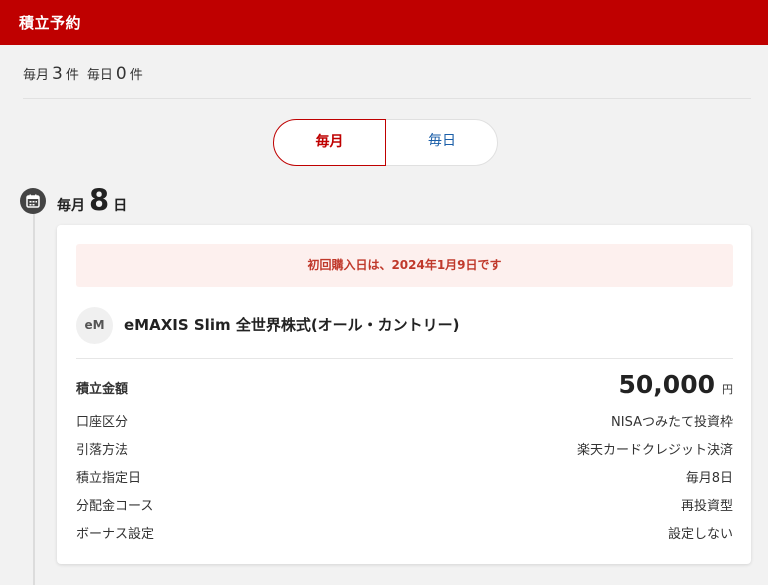 The height and width of the screenshot is (585, 768). I want to click on frequency-toggle: 毎月 毎日, so click(385, 142).